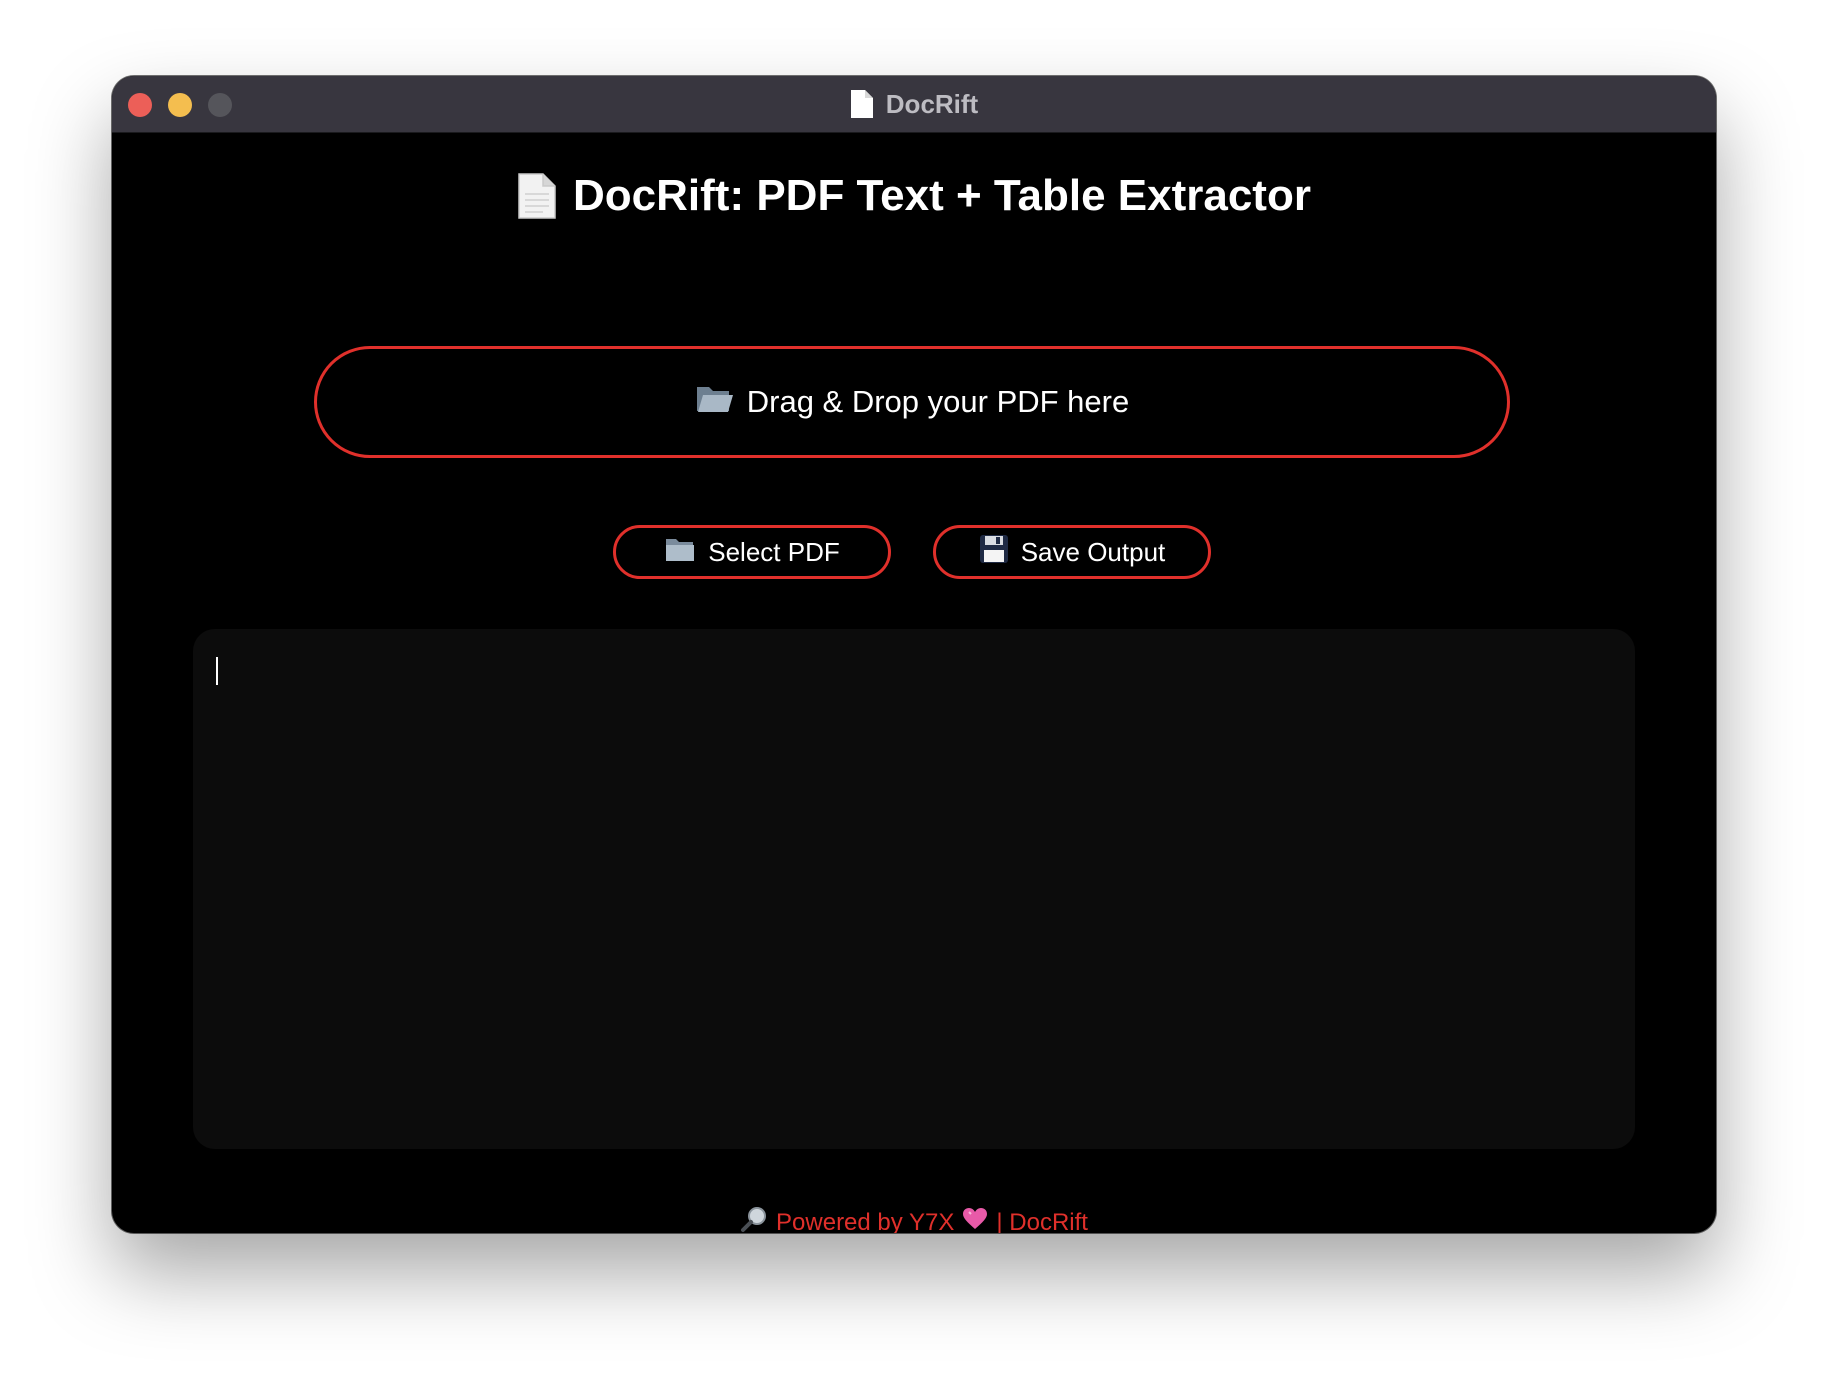 The width and height of the screenshot is (1824, 1380). I want to click on save-output-button: Save Output, so click(1072, 552).